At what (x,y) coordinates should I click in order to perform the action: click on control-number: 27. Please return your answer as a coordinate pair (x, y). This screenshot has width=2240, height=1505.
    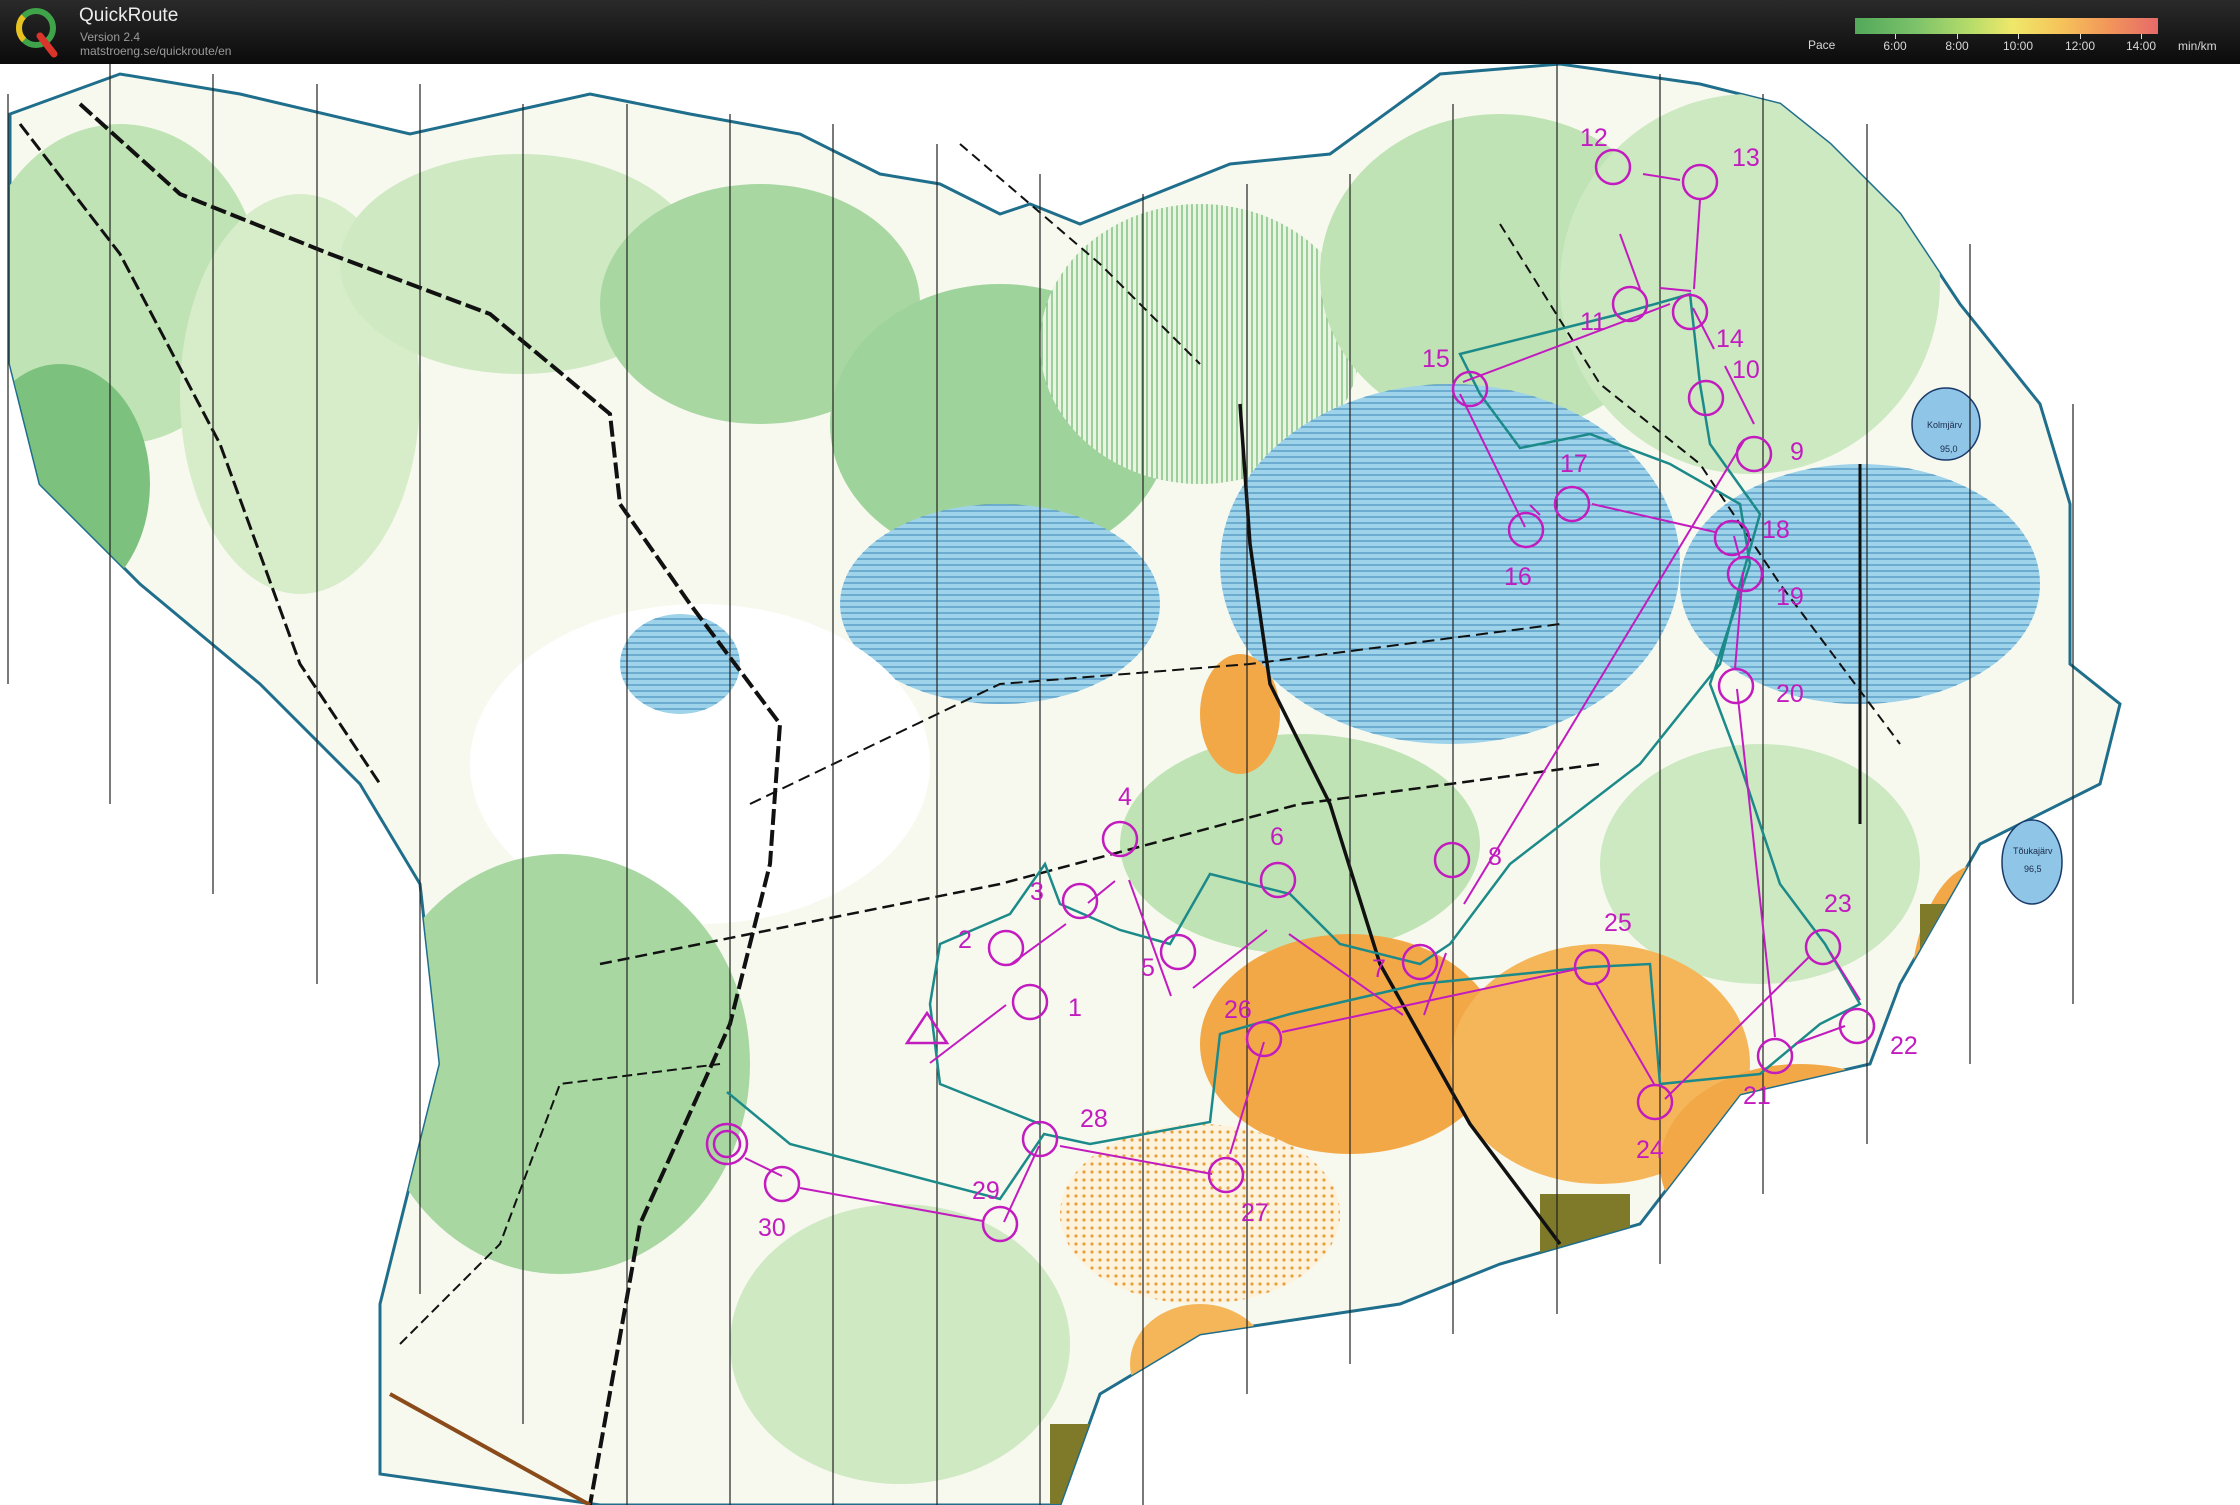
    Looking at the image, I should click on (1255, 1213).